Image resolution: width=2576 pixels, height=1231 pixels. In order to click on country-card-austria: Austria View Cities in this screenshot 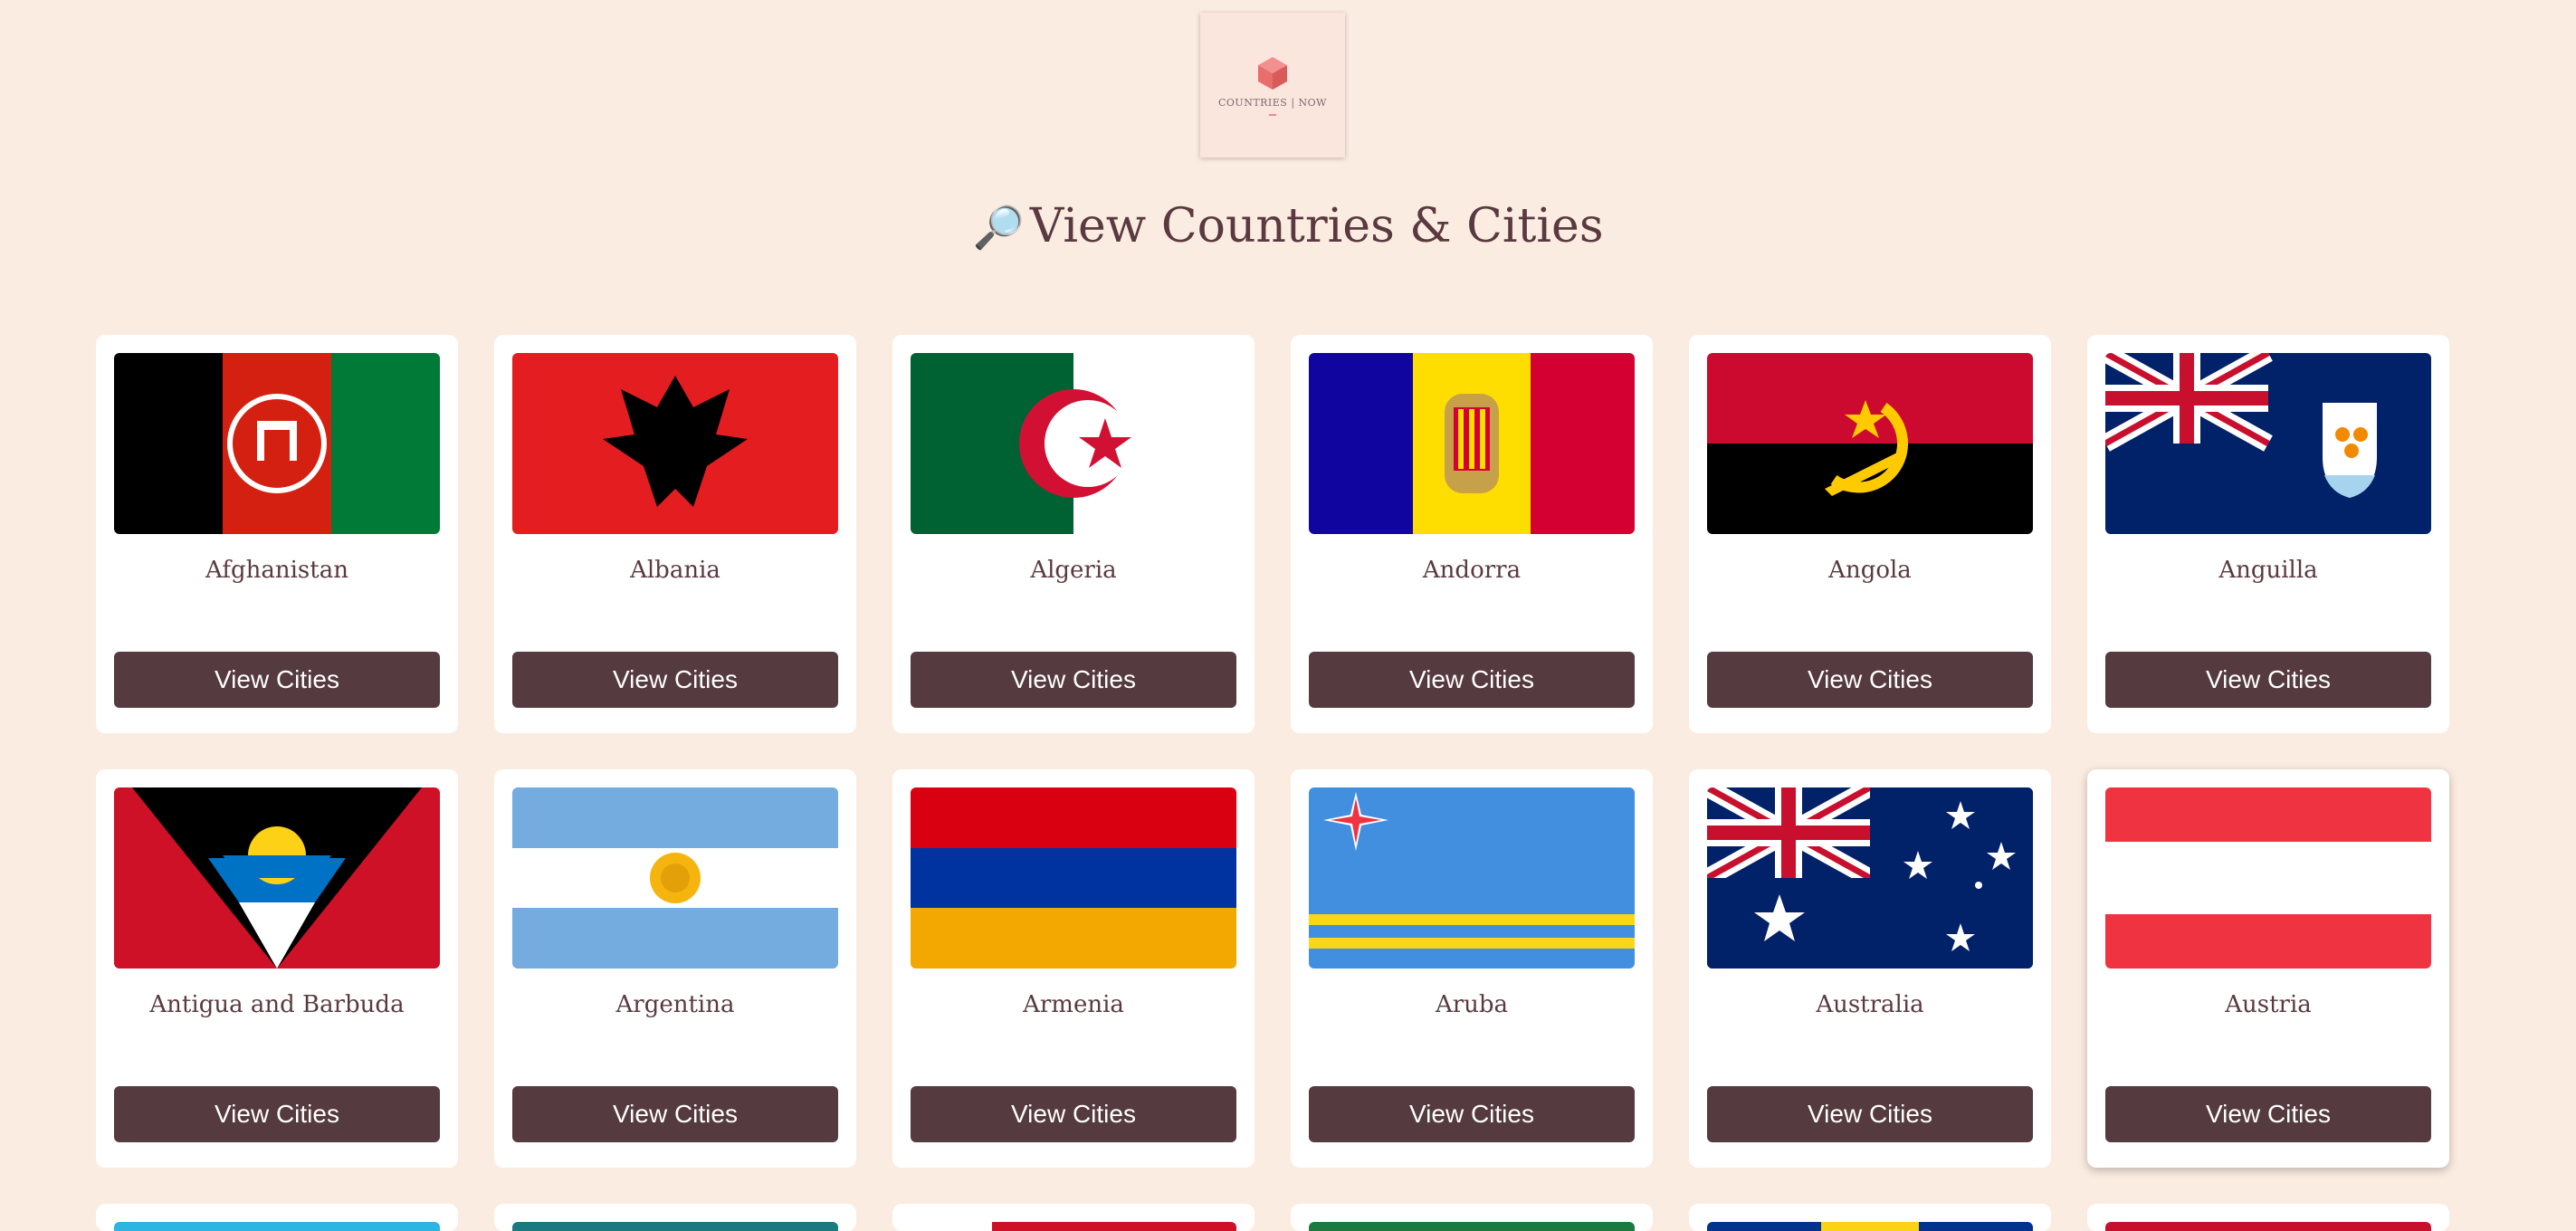, I will do `click(2268, 969)`.